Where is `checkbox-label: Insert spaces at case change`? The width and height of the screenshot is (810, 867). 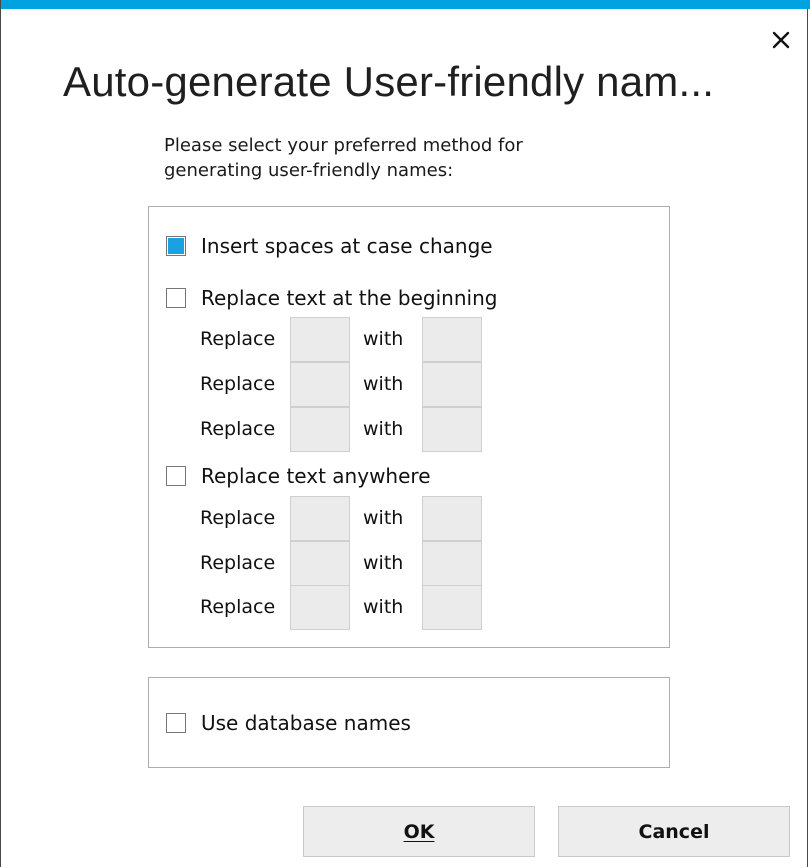 checkbox-label: Insert spaces at case change is located at coordinates (347, 246).